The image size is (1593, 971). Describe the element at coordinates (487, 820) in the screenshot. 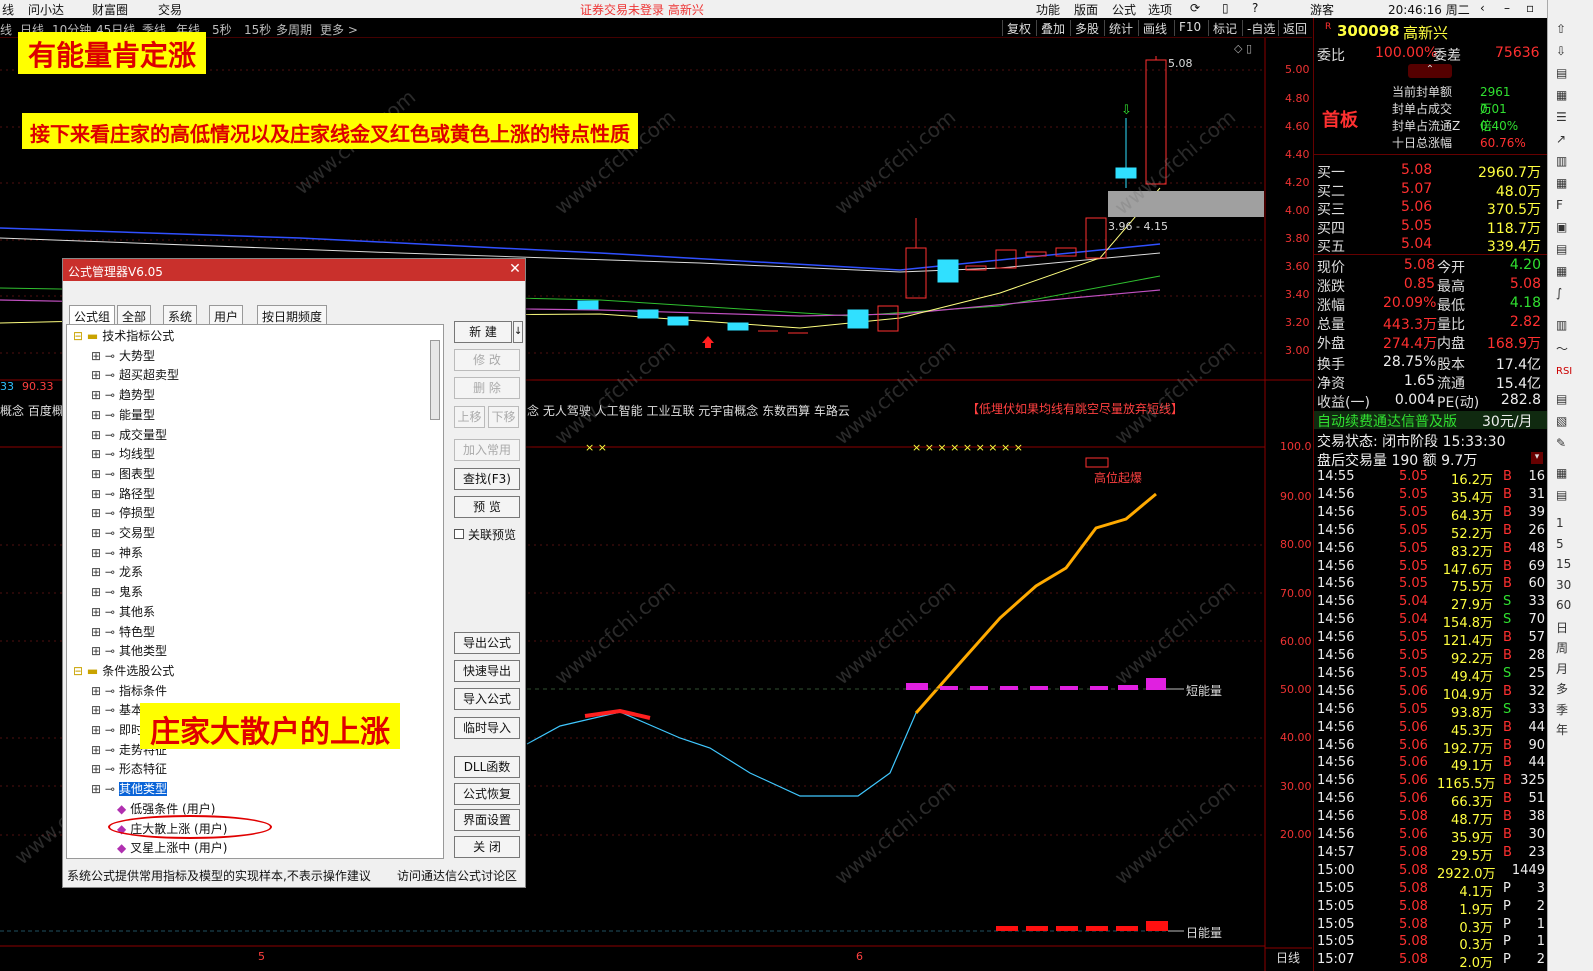

I see `ui-settings-button: 界面设置` at that location.